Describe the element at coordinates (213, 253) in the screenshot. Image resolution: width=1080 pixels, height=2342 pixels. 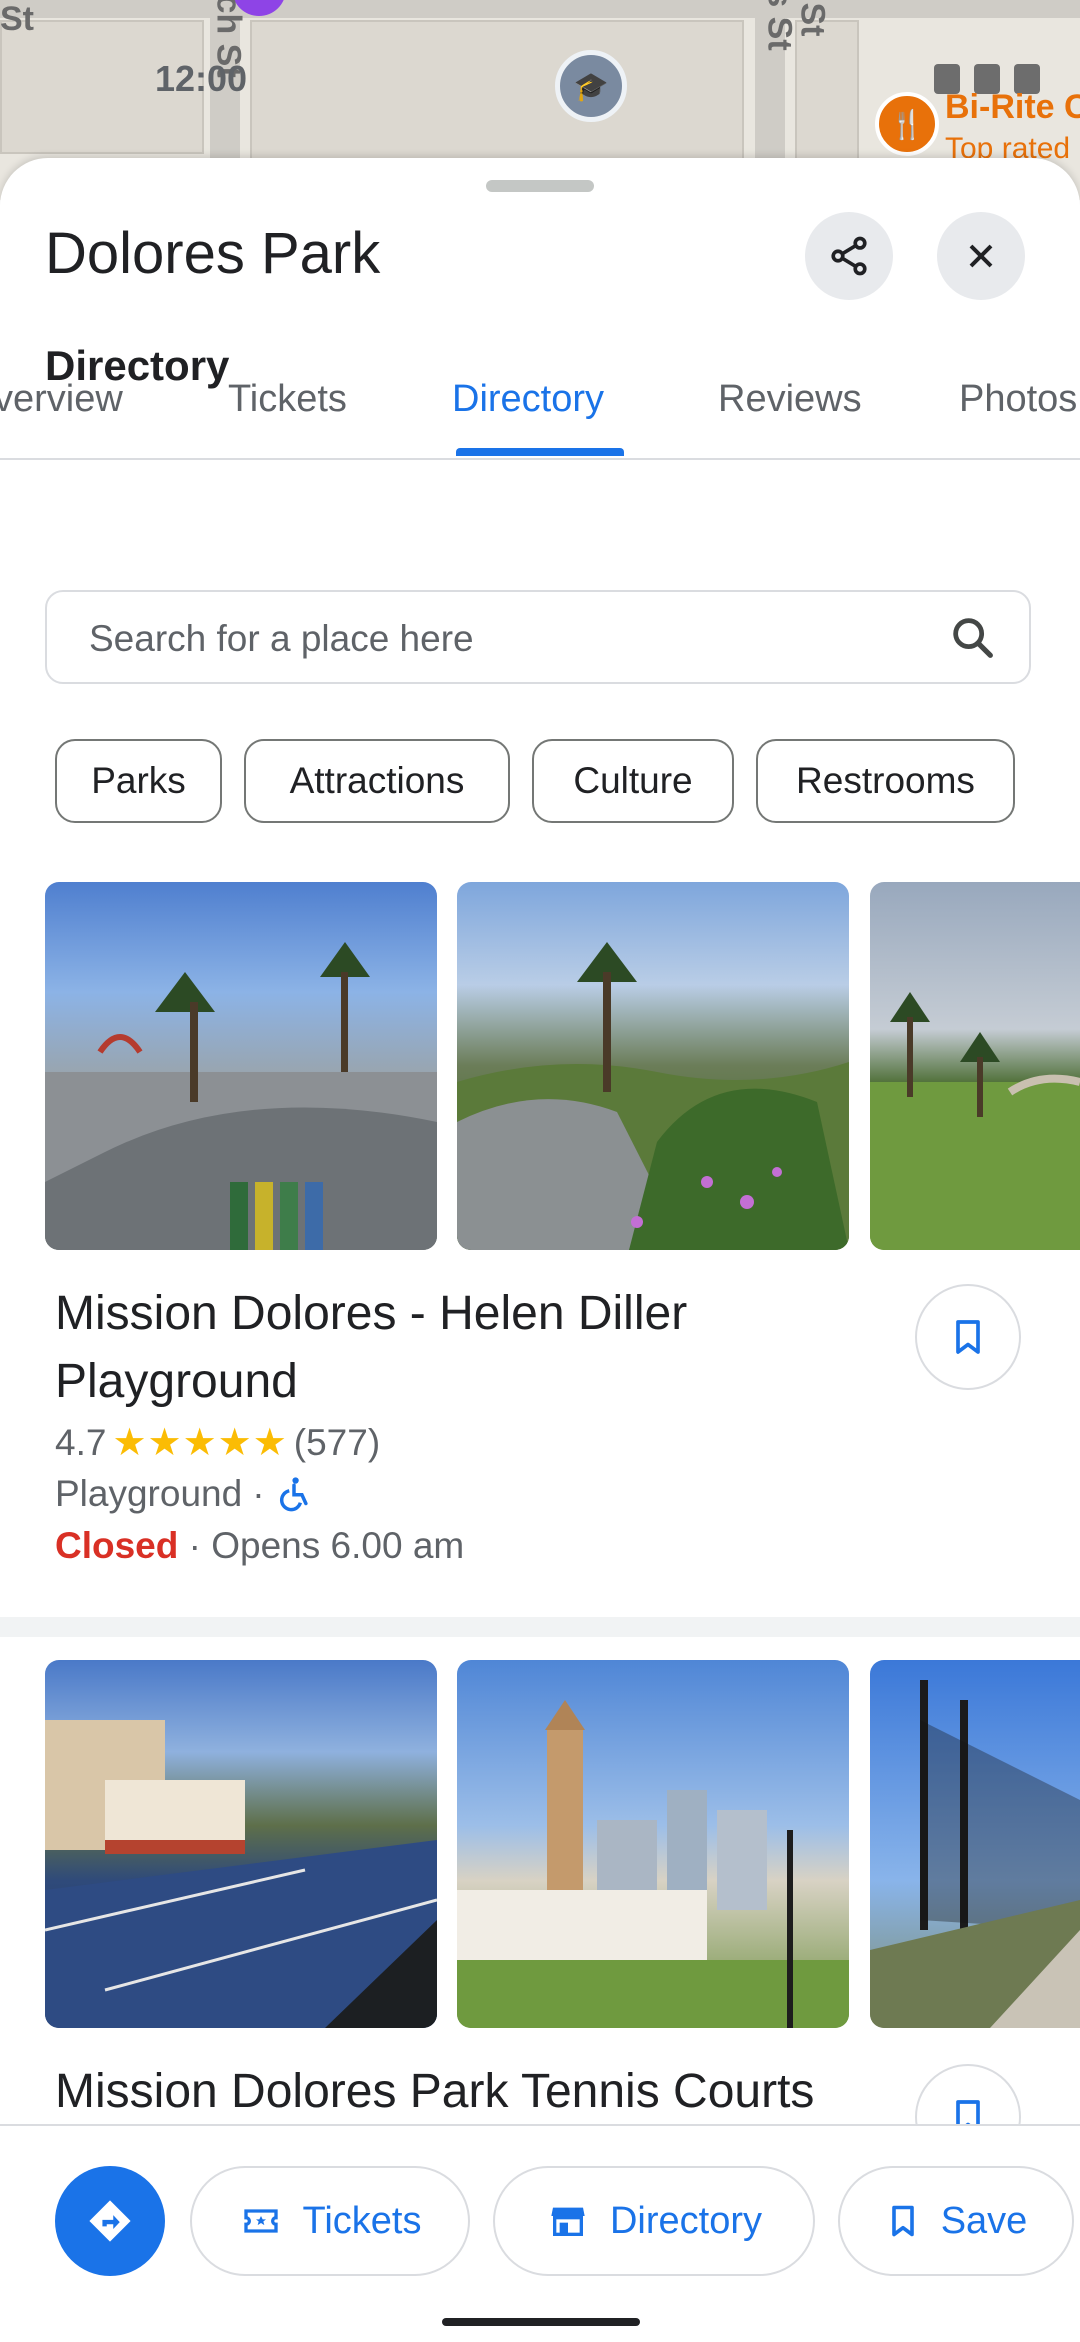
I see `place-title: Dolores Park` at that location.